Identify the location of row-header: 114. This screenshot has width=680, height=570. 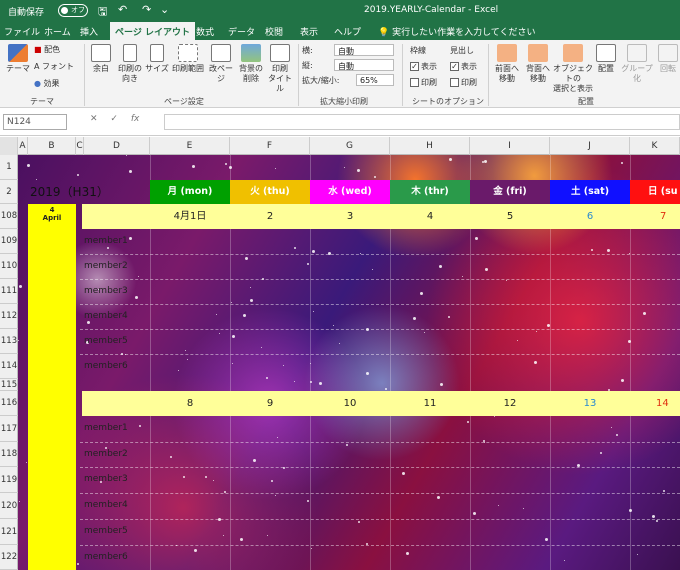
(9, 366).